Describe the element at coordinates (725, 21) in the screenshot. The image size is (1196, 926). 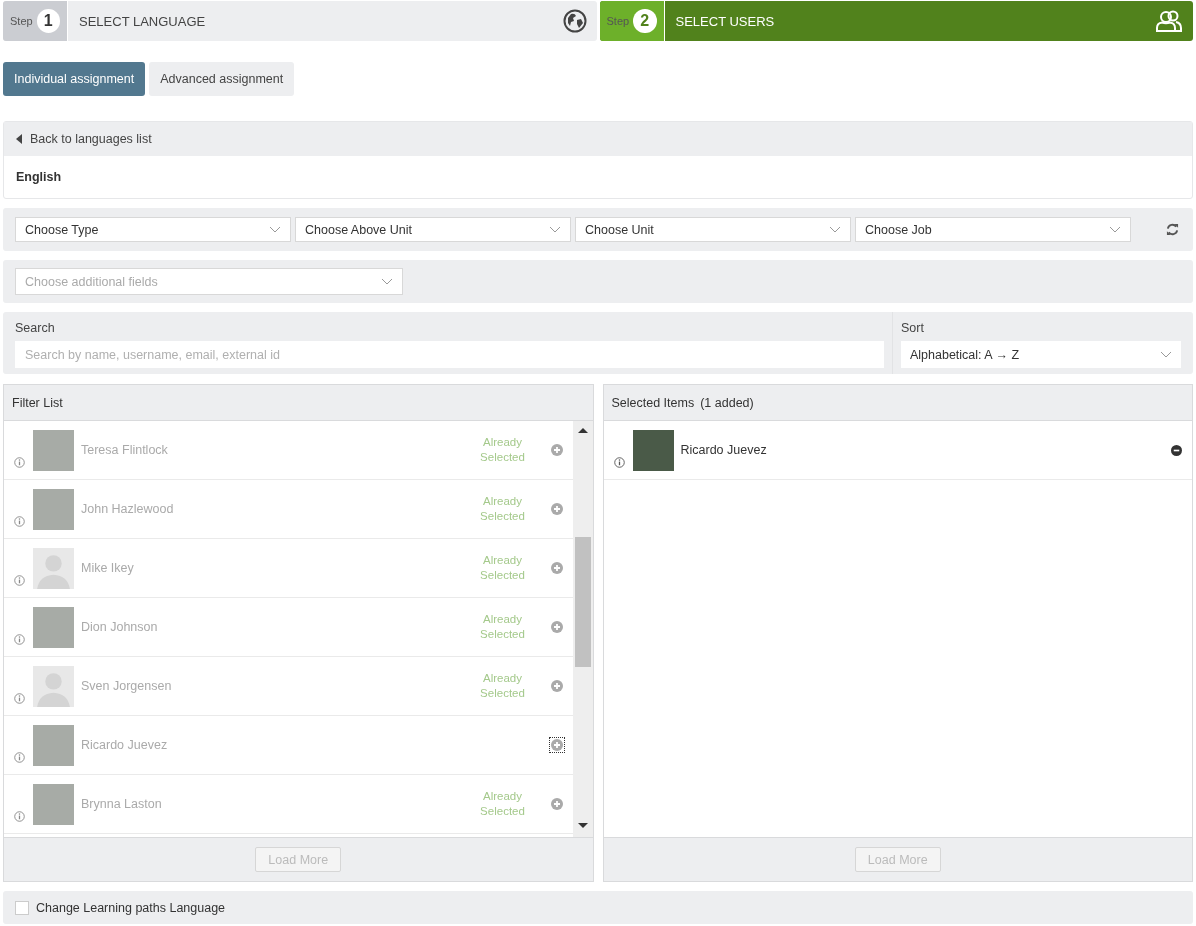
I see `step-title: SELECT USERS` at that location.